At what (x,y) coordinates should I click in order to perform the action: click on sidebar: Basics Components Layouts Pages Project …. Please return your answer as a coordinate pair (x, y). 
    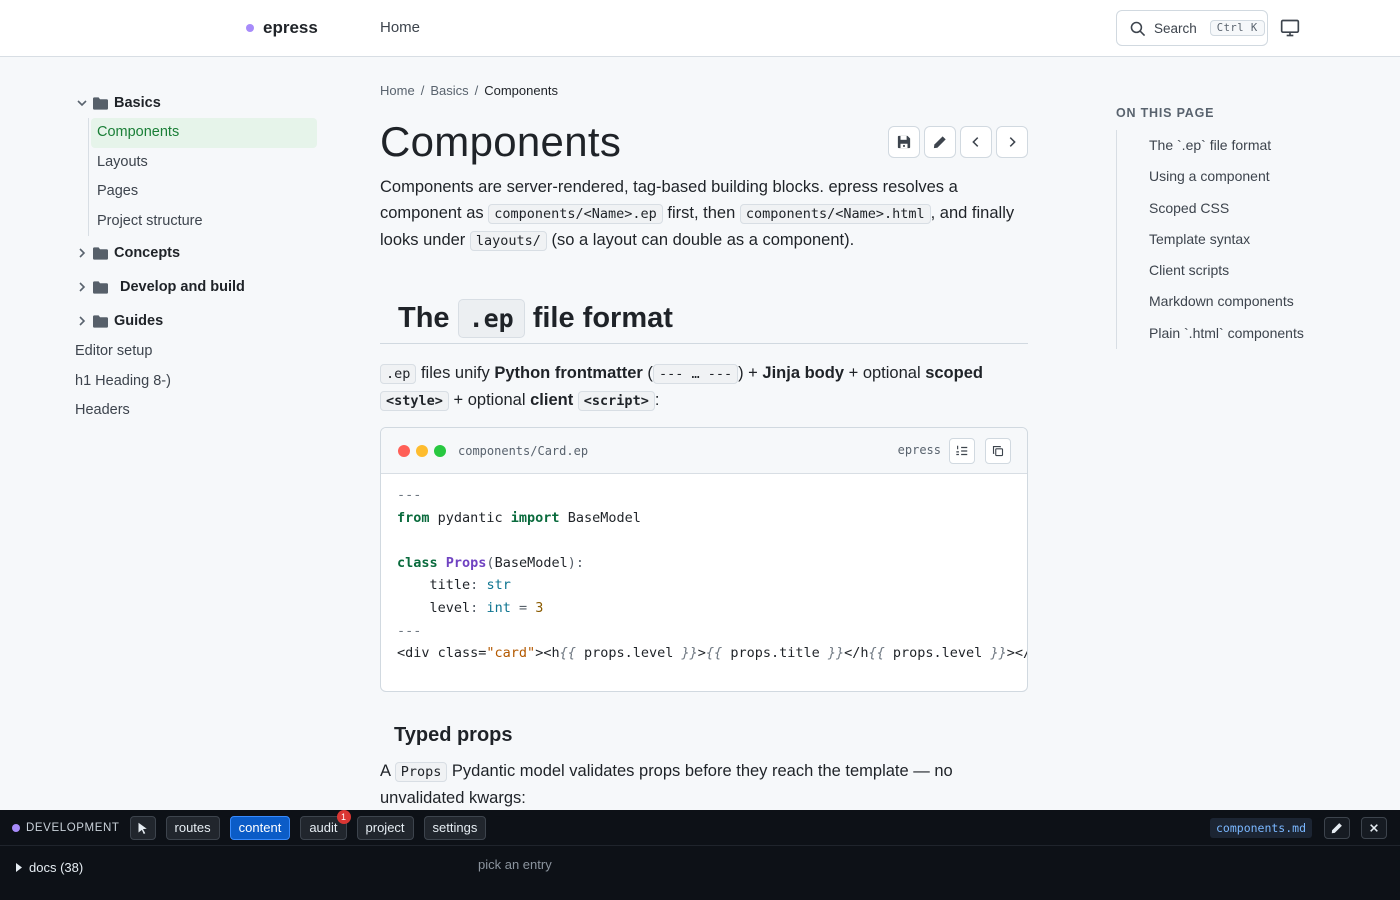
    Looking at the image, I should click on (197, 257).